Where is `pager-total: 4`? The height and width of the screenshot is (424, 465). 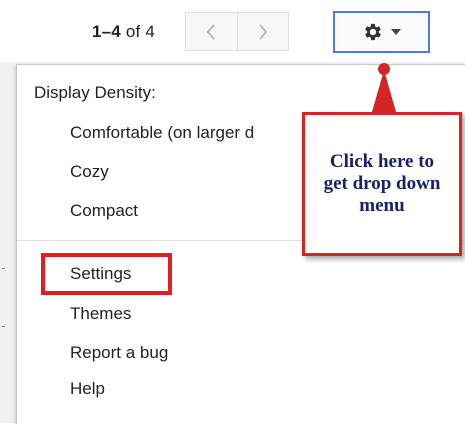
pager-total: 4 is located at coordinates (150, 31).